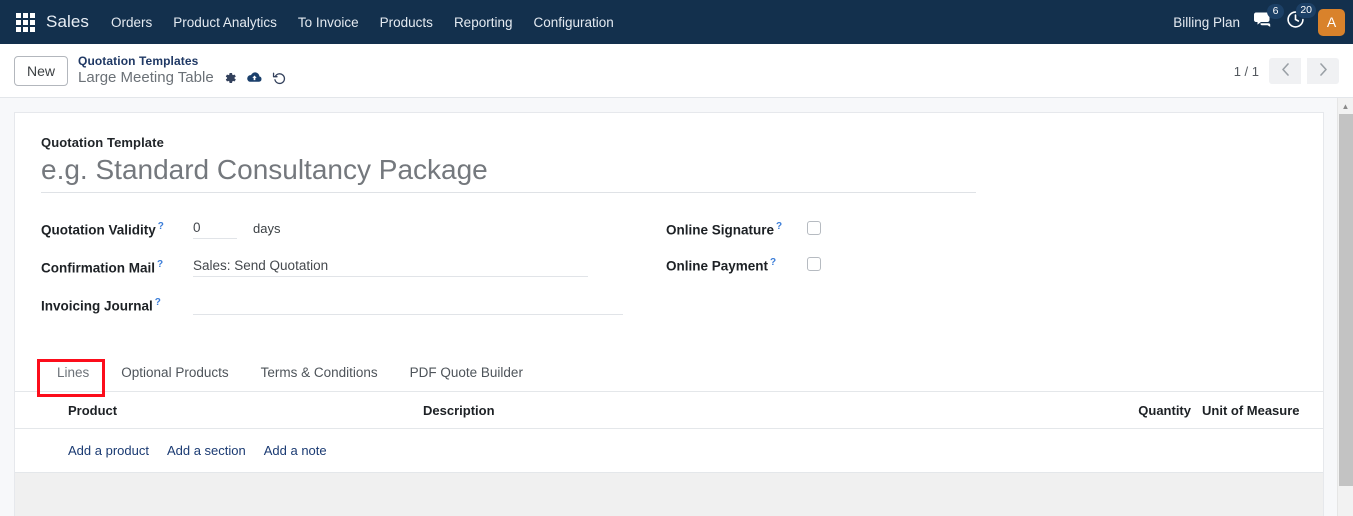  I want to click on messages-menu: 6, so click(1268, 18).